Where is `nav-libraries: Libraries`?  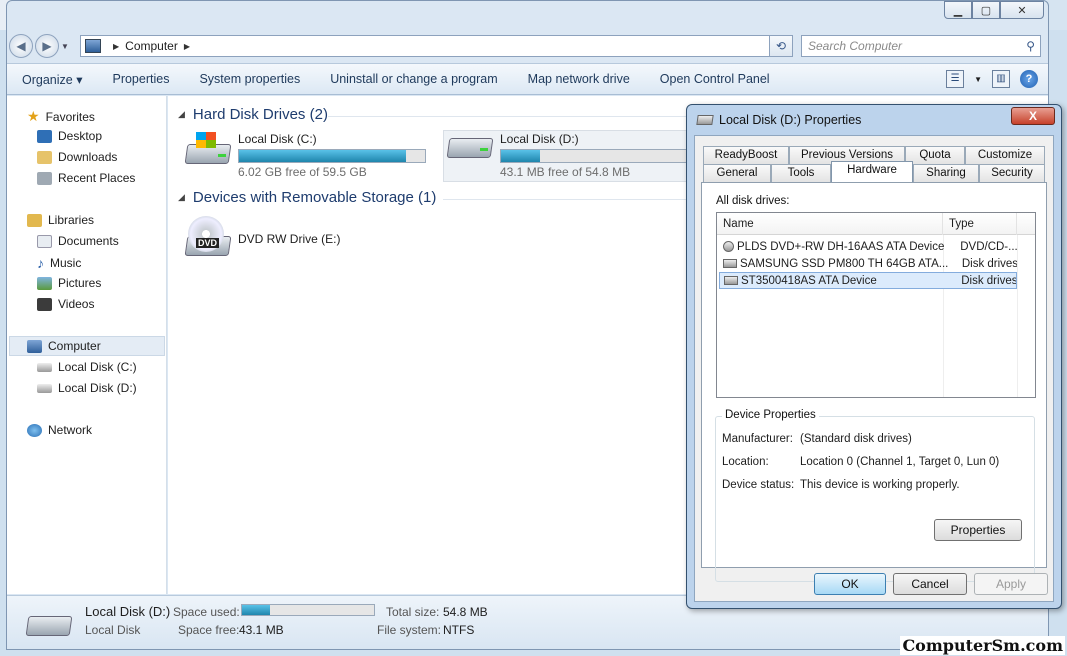 nav-libraries: Libraries is located at coordinates (60, 220).